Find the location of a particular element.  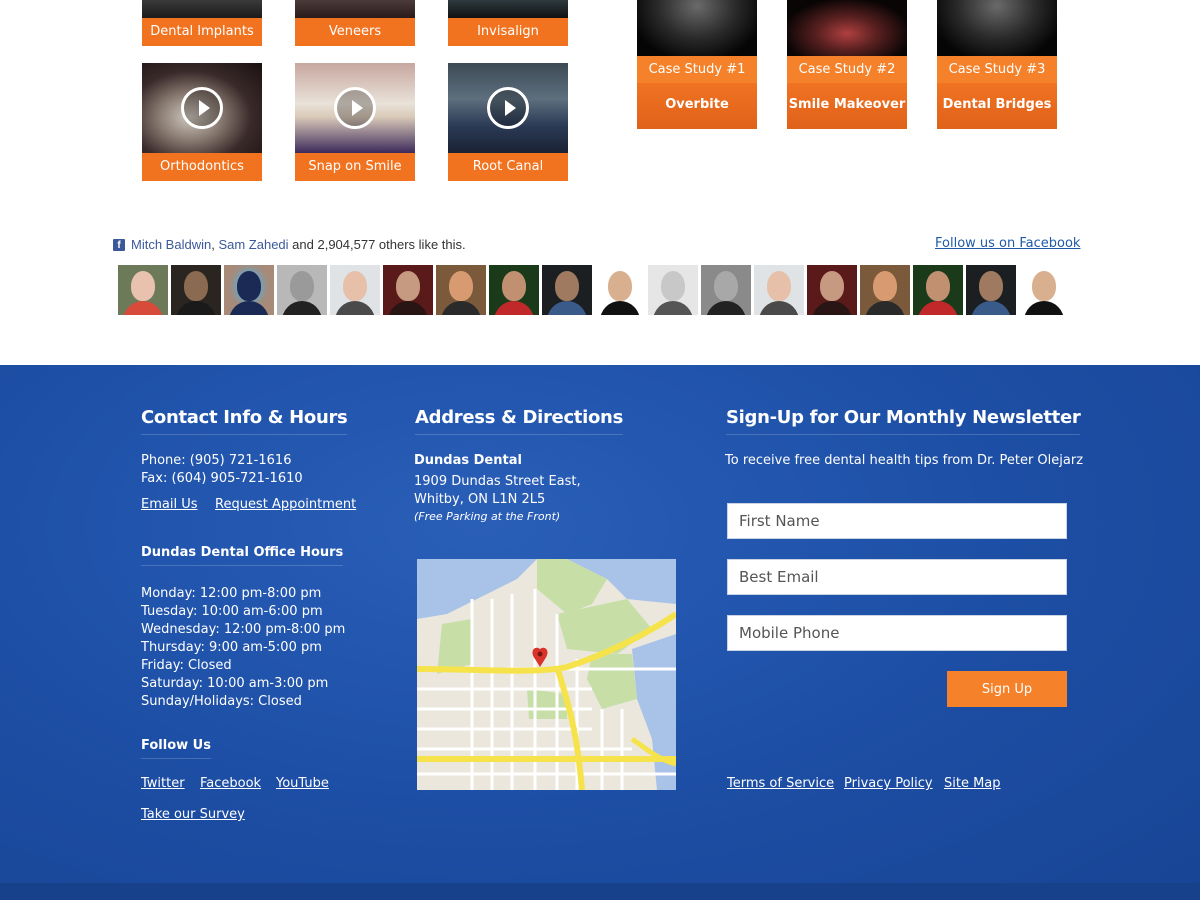

sitemap-link: Site Map is located at coordinates (972, 783).